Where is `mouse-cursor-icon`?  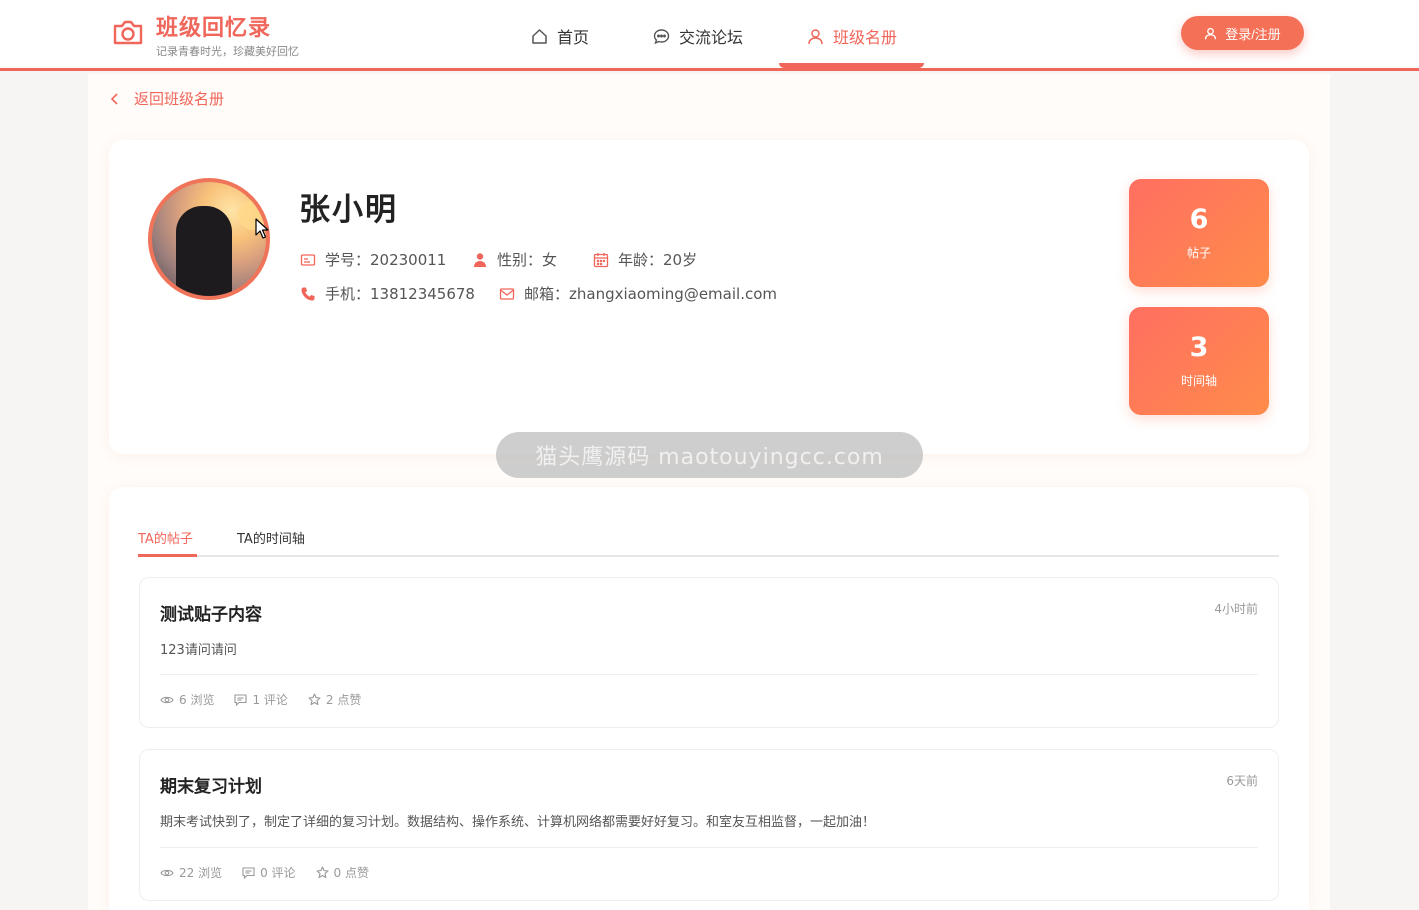
mouse-cursor-icon is located at coordinates (262, 228).